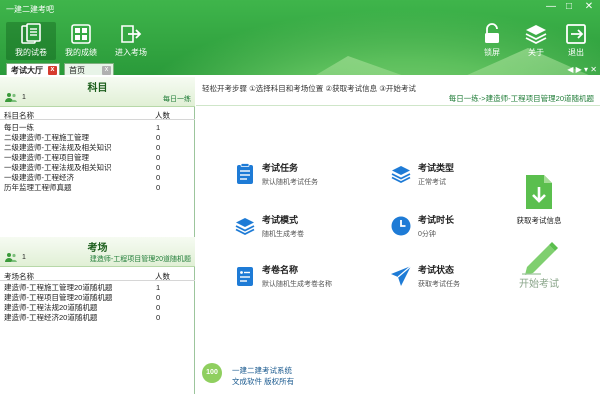  I want to click on lock-screen-button: 锁屏, so click(492, 41).